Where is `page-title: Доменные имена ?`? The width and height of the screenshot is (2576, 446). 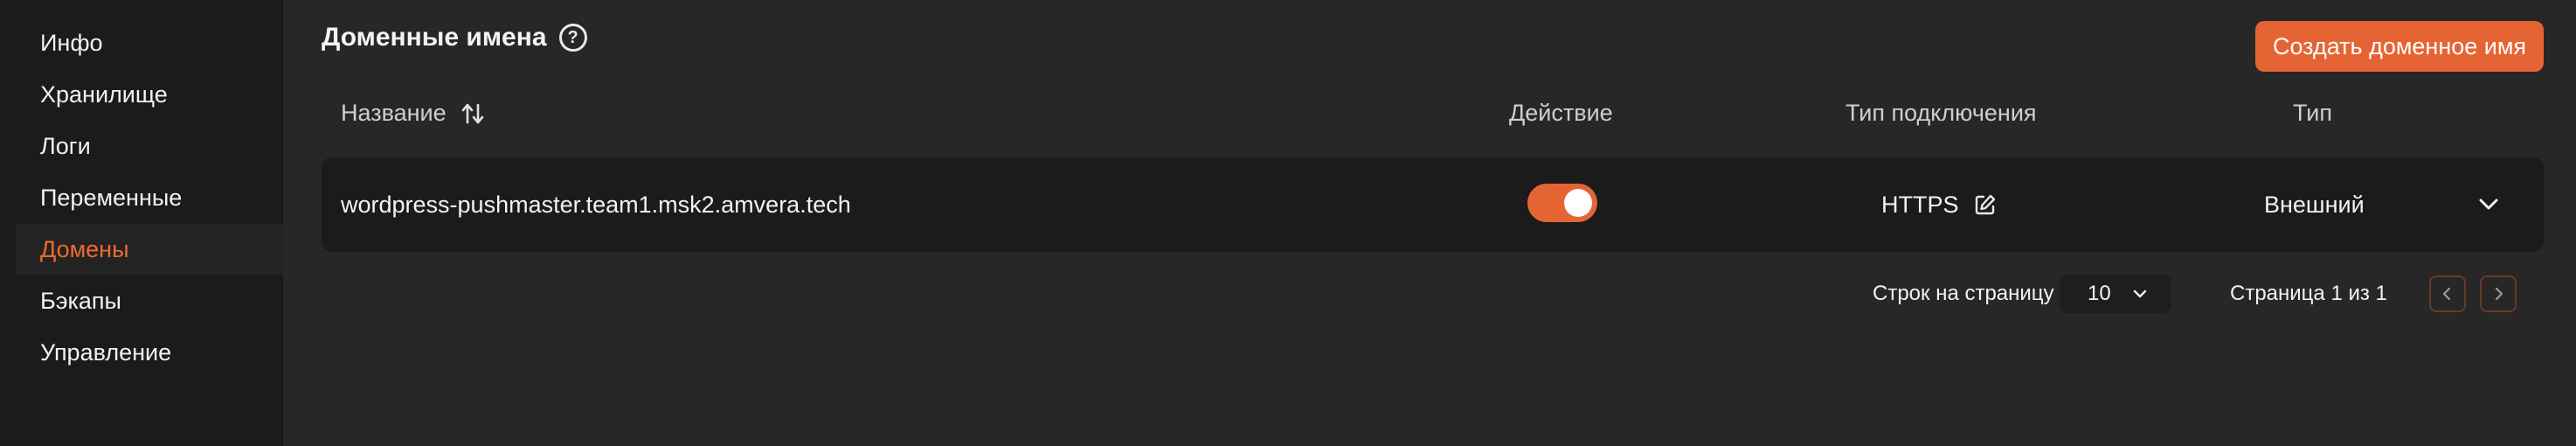 page-title: Доменные имена ? is located at coordinates (454, 37).